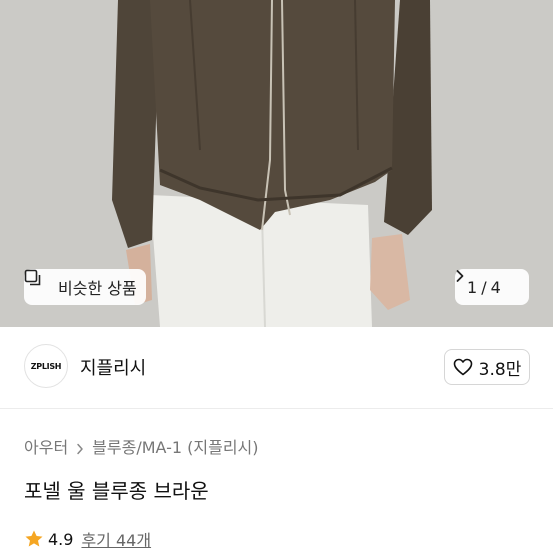  I want to click on breadcrumb-item: 블루종/MA-1 (지플리시), so click(175, 446).